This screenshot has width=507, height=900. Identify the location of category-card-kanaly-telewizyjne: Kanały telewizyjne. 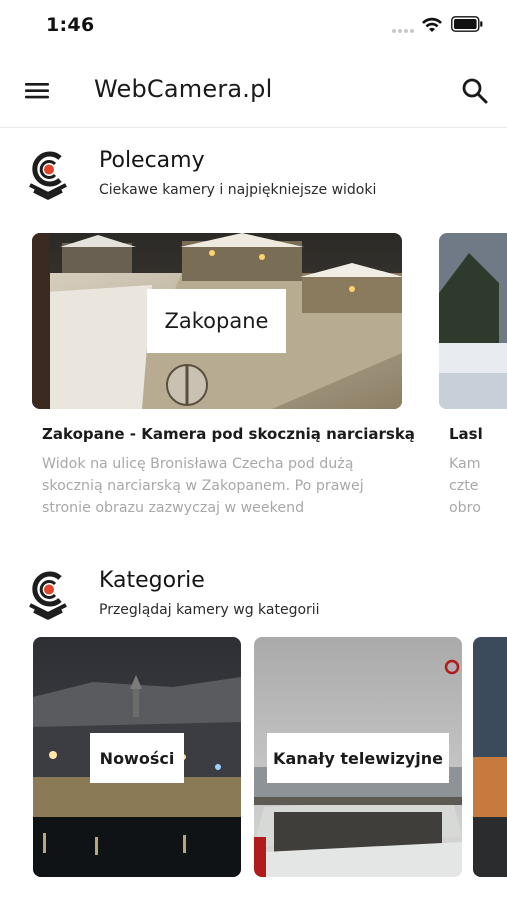
(358, 757).